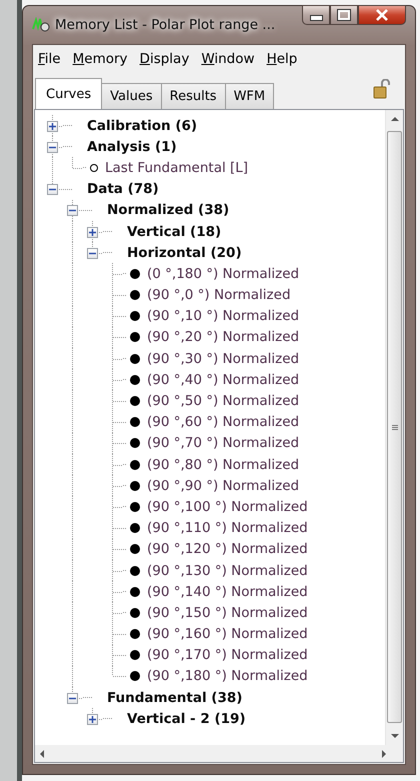 This screenshot has width=420, height=781. I want to click on grip-icon, so click(395, 427).